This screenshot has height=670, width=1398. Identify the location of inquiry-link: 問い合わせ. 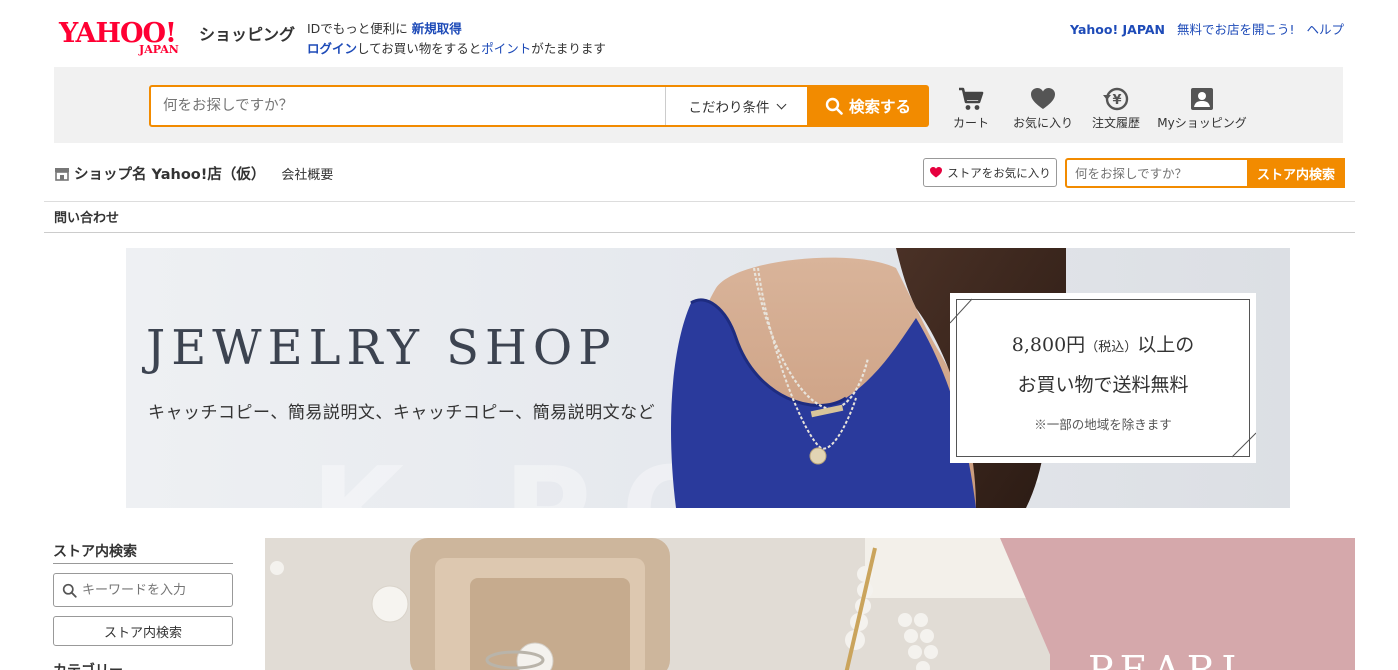
(86, 216).